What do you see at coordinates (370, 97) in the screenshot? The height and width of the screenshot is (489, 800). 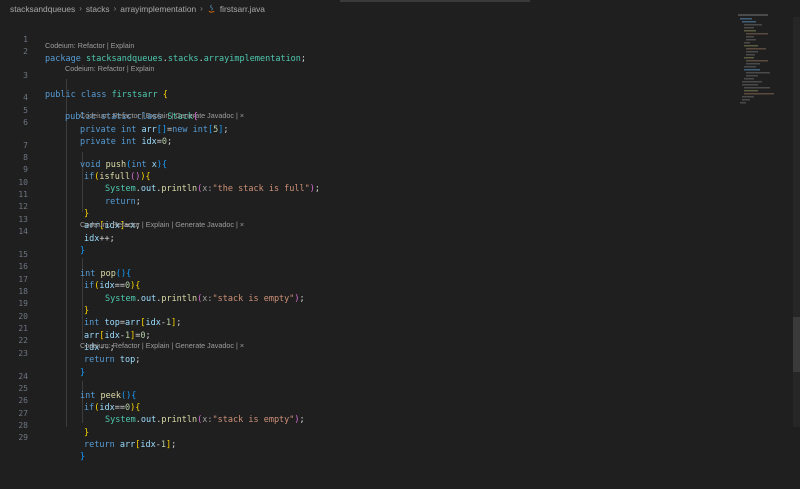 I see `code-line: 4 public static class Stack{` at bounding box center [370, 97].